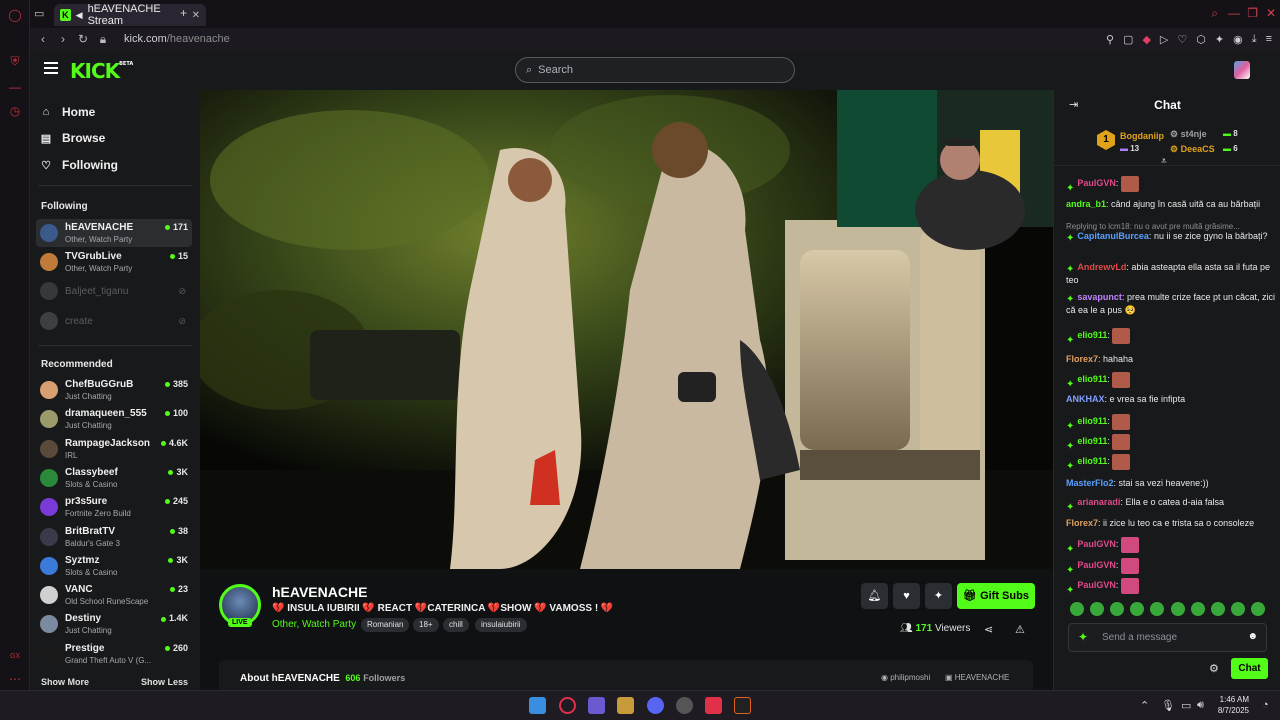  Describe the element at coordinates (1249, 668) in the screenshot. I see `send-chat-button: Chat` at that location.